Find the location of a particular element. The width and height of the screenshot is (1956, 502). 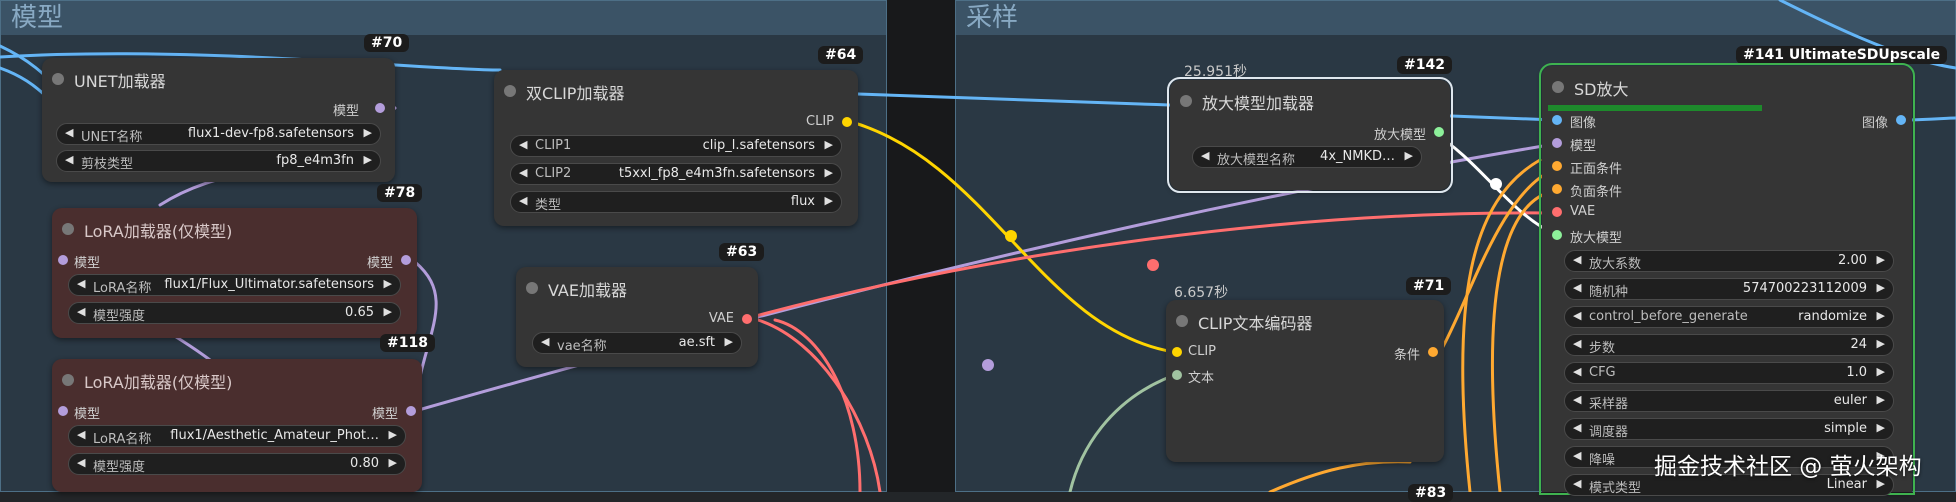

input-label-vae: VAE is located at coordinates (1583, 211).